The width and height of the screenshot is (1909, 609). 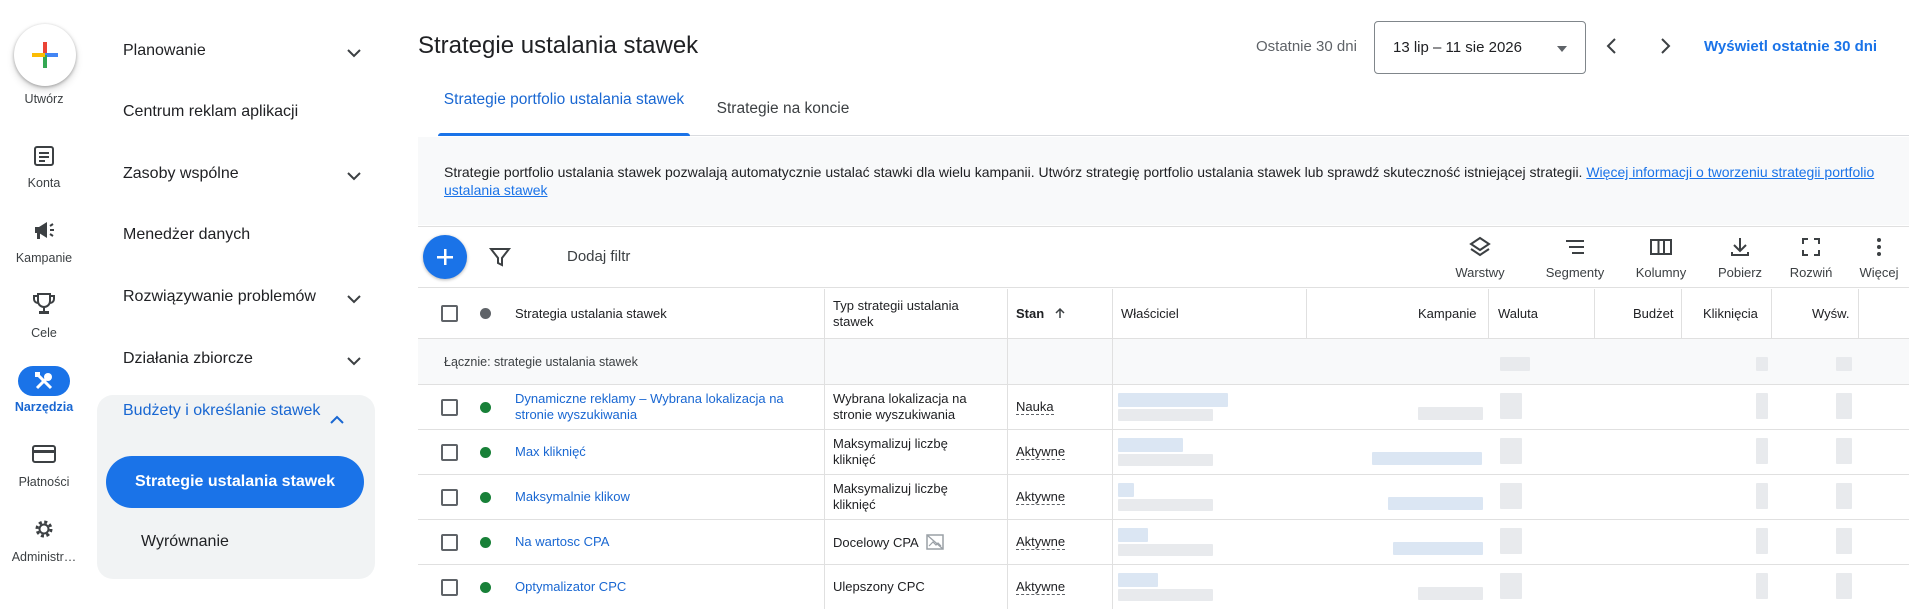 I want to click on status-header-dot-icon, so click(x=485, y=313).